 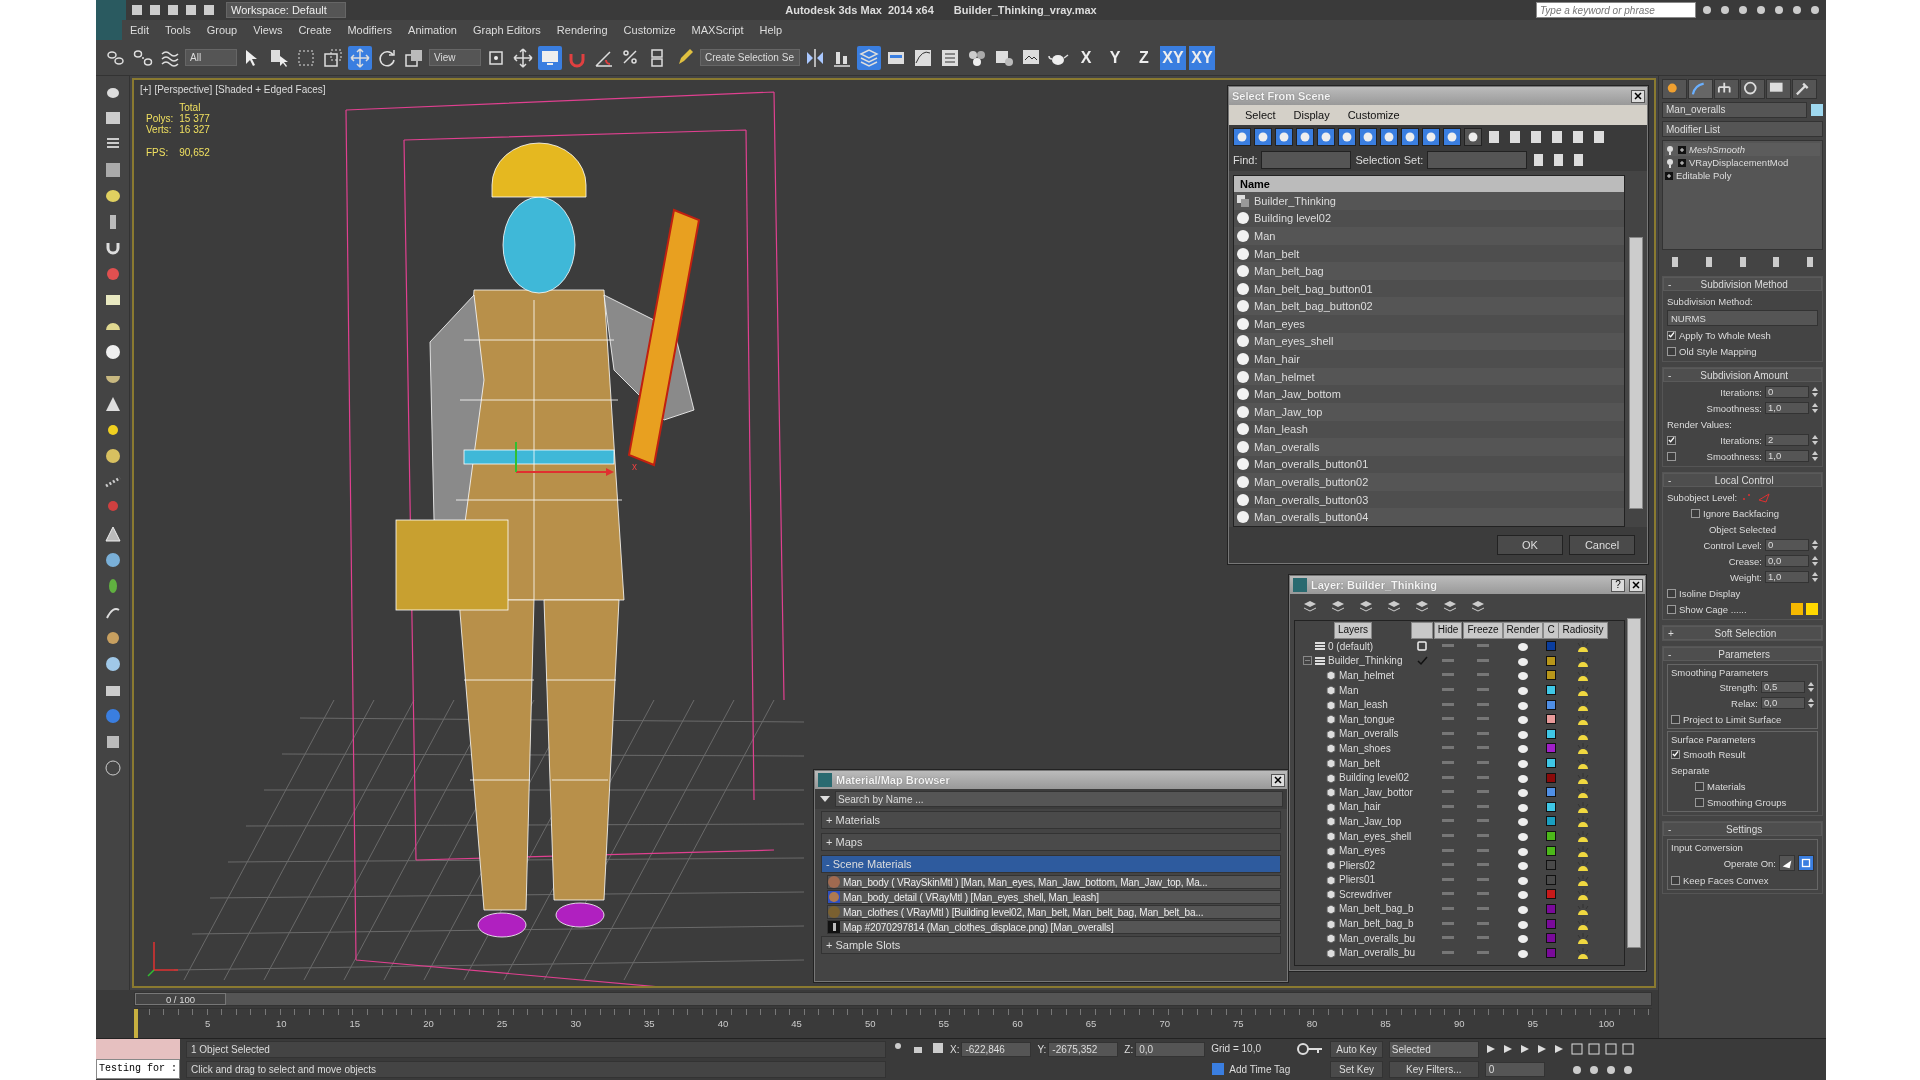 What do you see at coordinates (1514, 1069) in the screenshot?
I see `frame-field: 0` at bounding box center [1514, 1069].